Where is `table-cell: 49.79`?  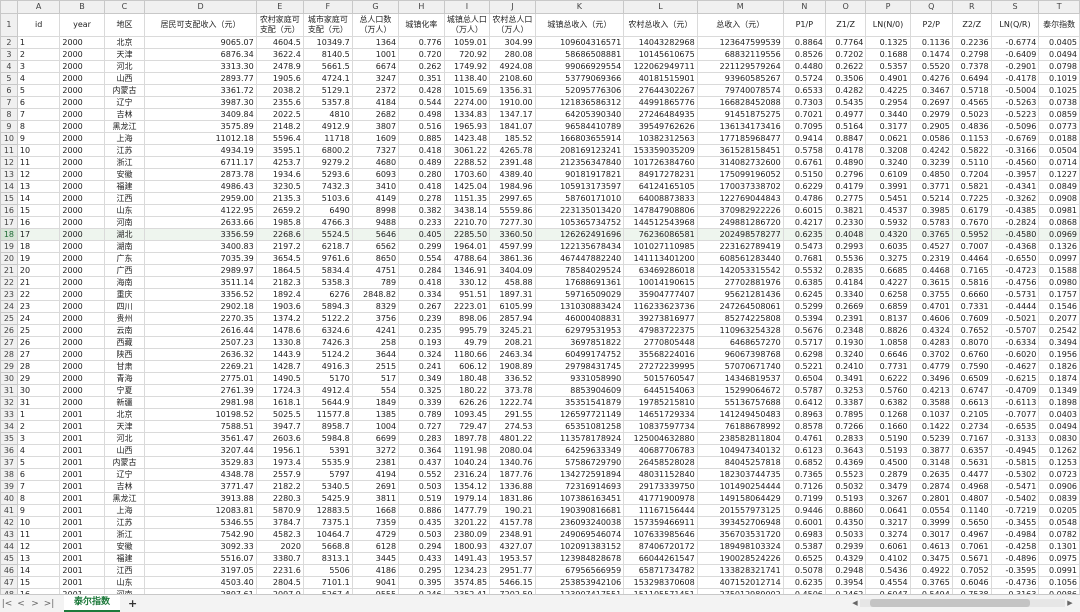
table-cell: 49.79 is located at coordinates (467, 342).